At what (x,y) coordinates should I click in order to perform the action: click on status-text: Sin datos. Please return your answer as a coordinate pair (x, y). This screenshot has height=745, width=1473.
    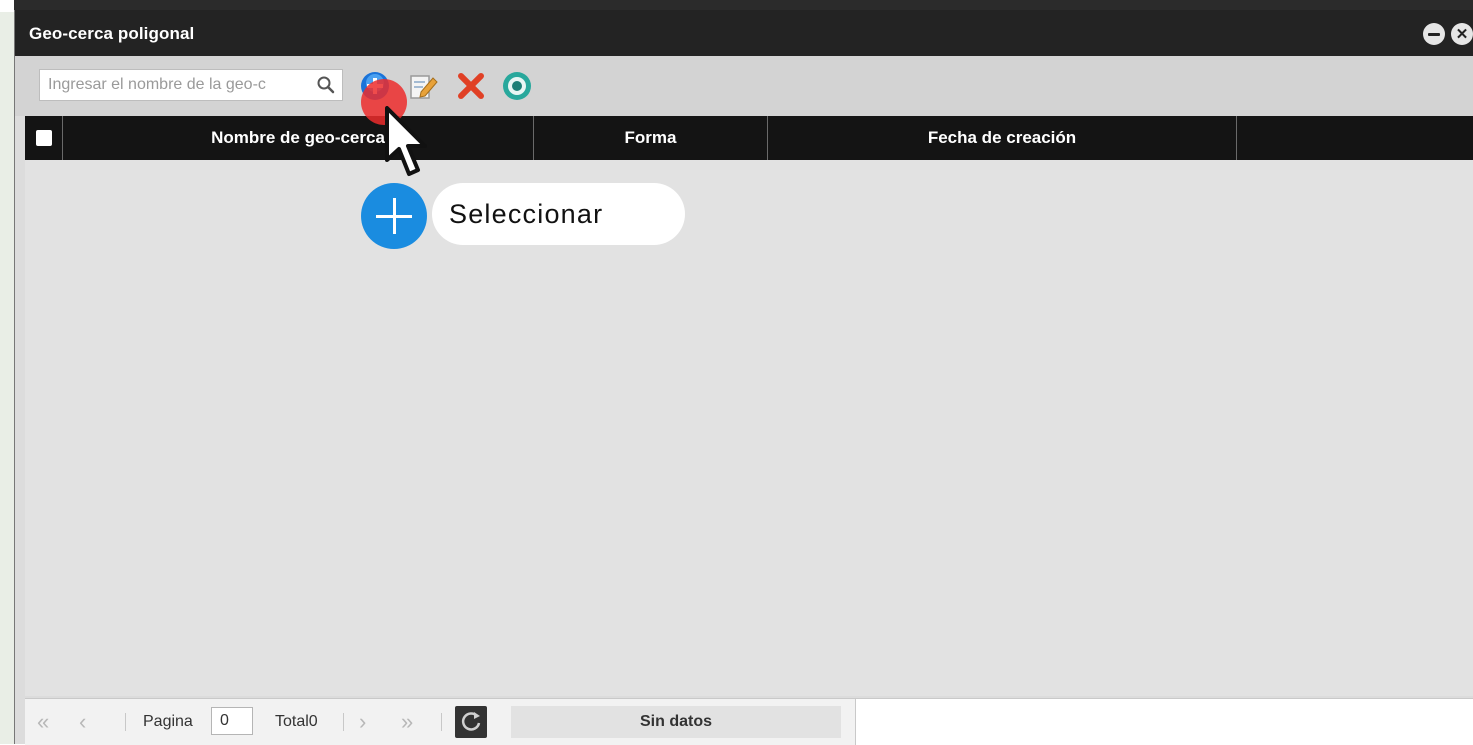
    Looking at the image, I should click on (676, 722).